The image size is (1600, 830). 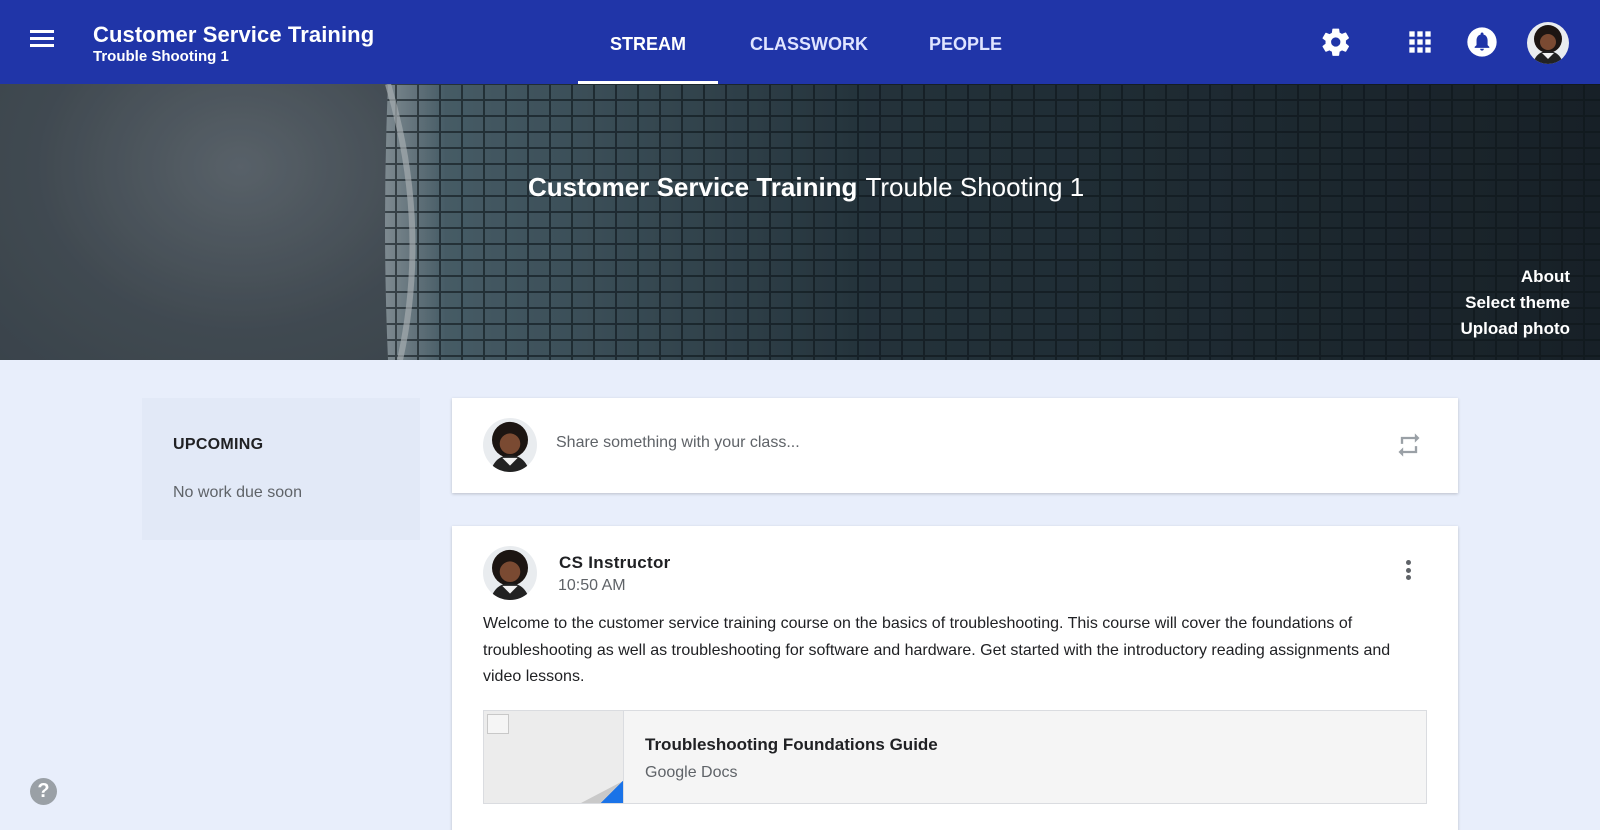 I want to click on attachment-title: Troubleshooting Foundations Guide, so click(x=791, y=744).